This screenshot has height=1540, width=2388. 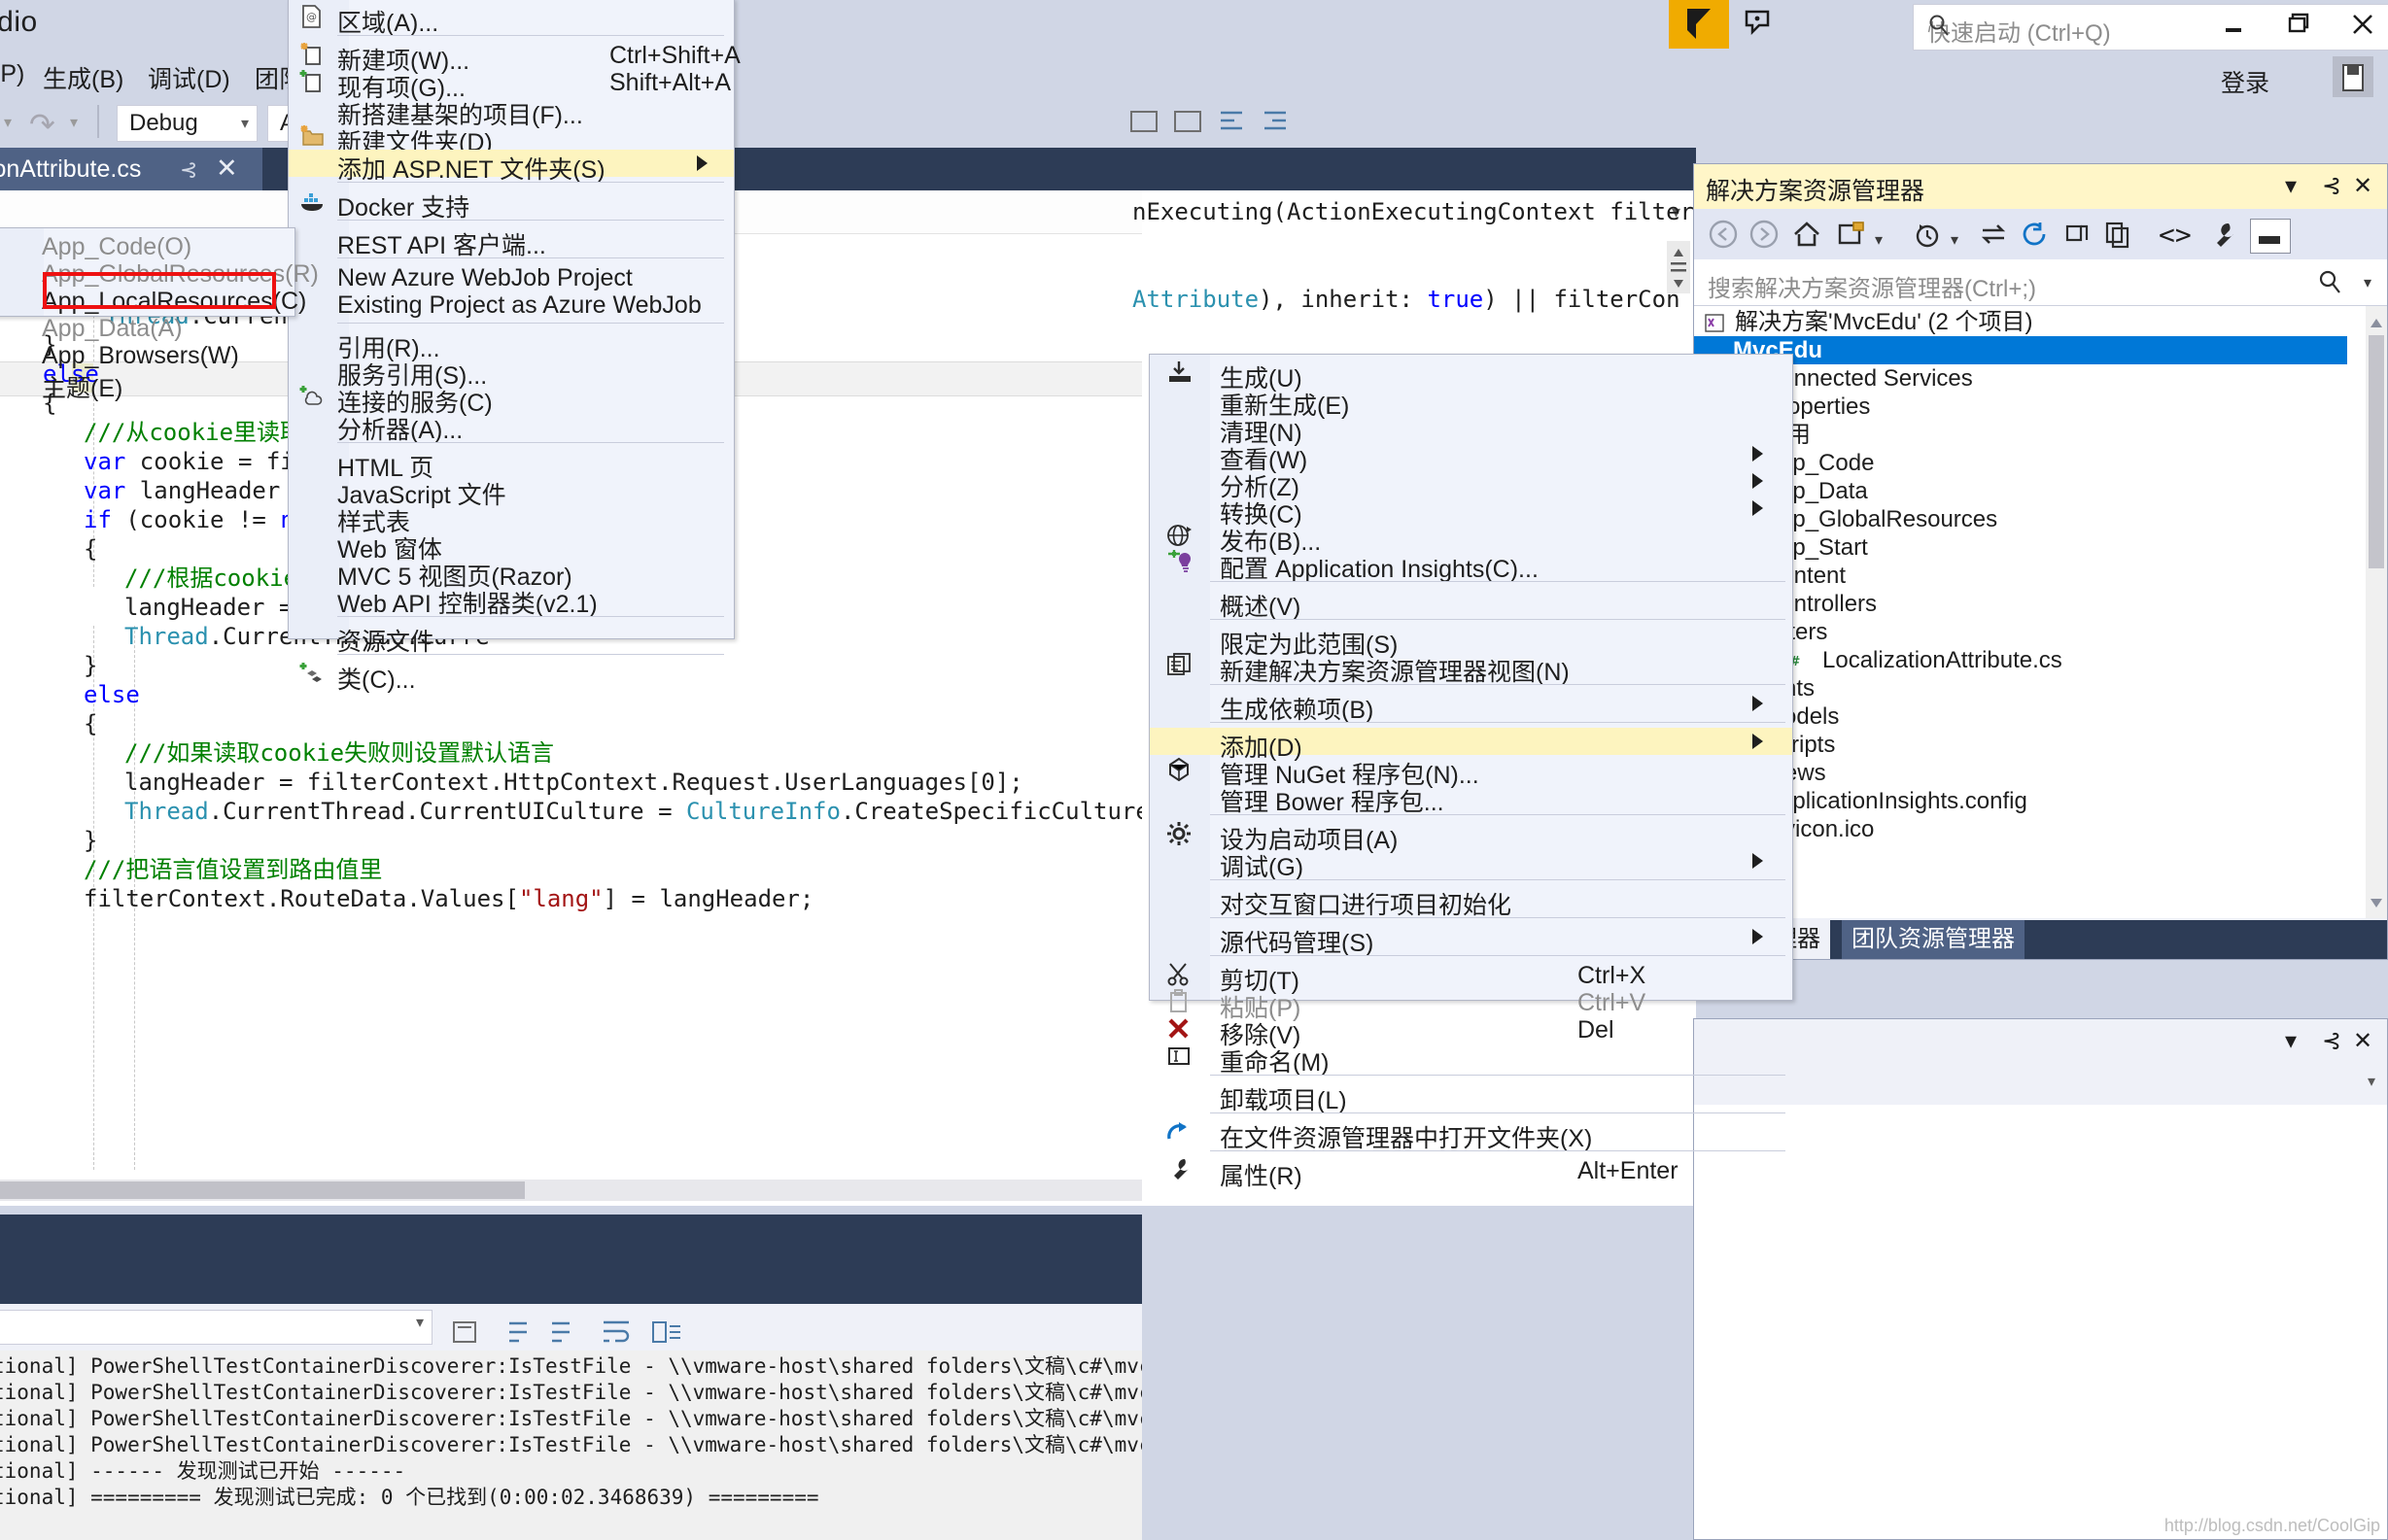 I want to click on menu-item: 卸载项目(L), so click(x=1471, y=1097).